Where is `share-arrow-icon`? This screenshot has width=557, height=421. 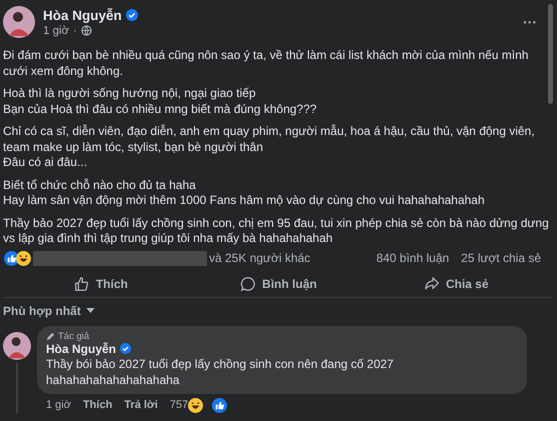 share-arrow-icon is located at coordinates (432, 284).